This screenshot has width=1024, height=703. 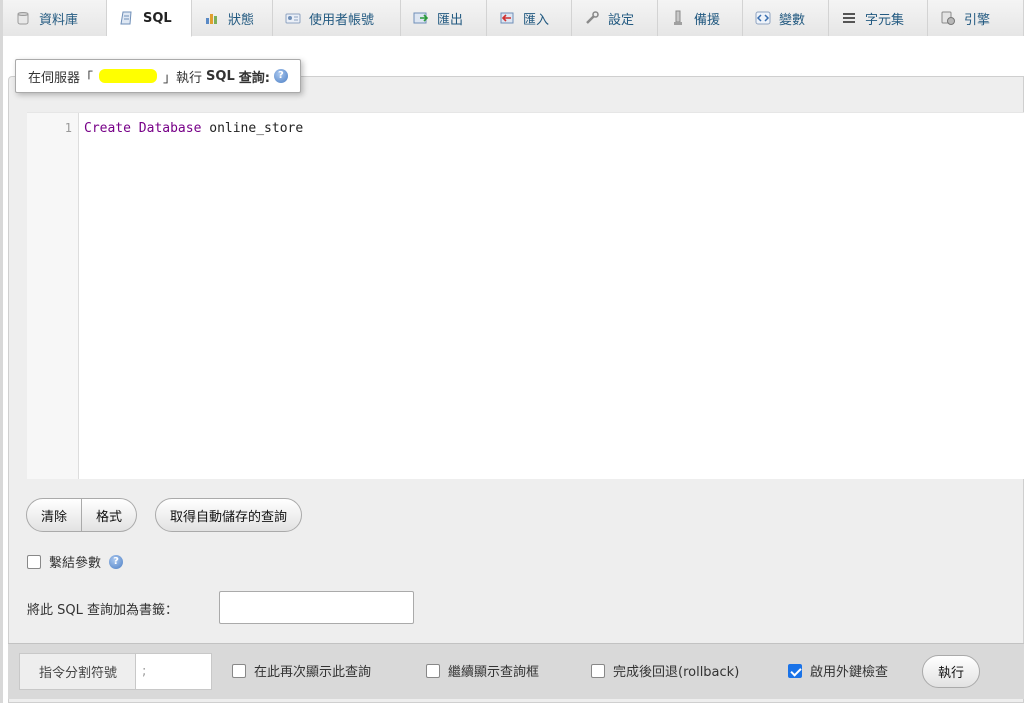 I want to click on sql-query-legend: 在伺服器「 」執行 SQL 查詢: ?, so click(x=158, y=76).